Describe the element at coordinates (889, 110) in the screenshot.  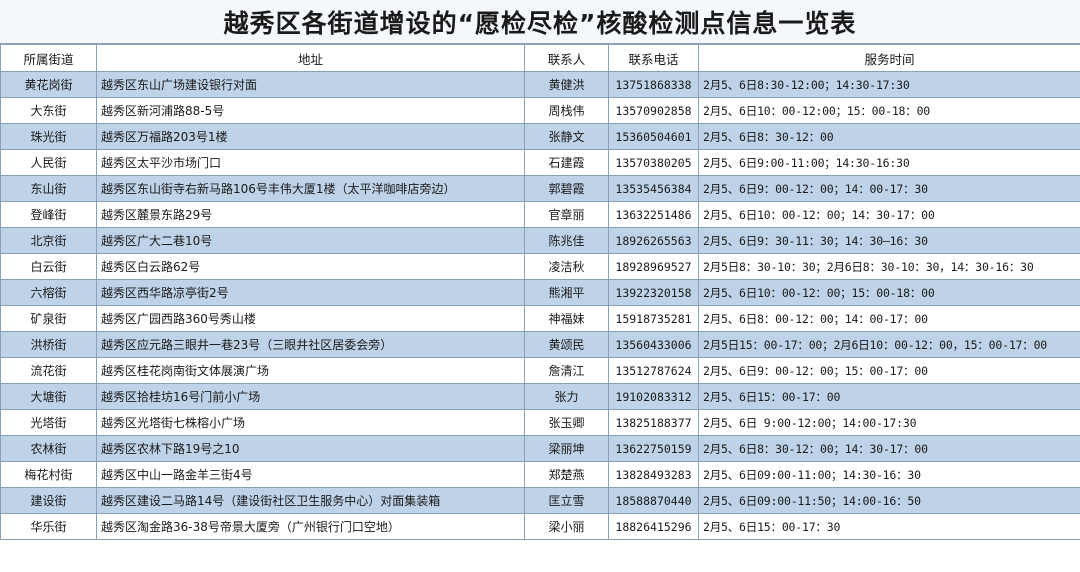
I see `cell-hours: 2月5、6日10：00-12:00；15：00-18：00` at that location.